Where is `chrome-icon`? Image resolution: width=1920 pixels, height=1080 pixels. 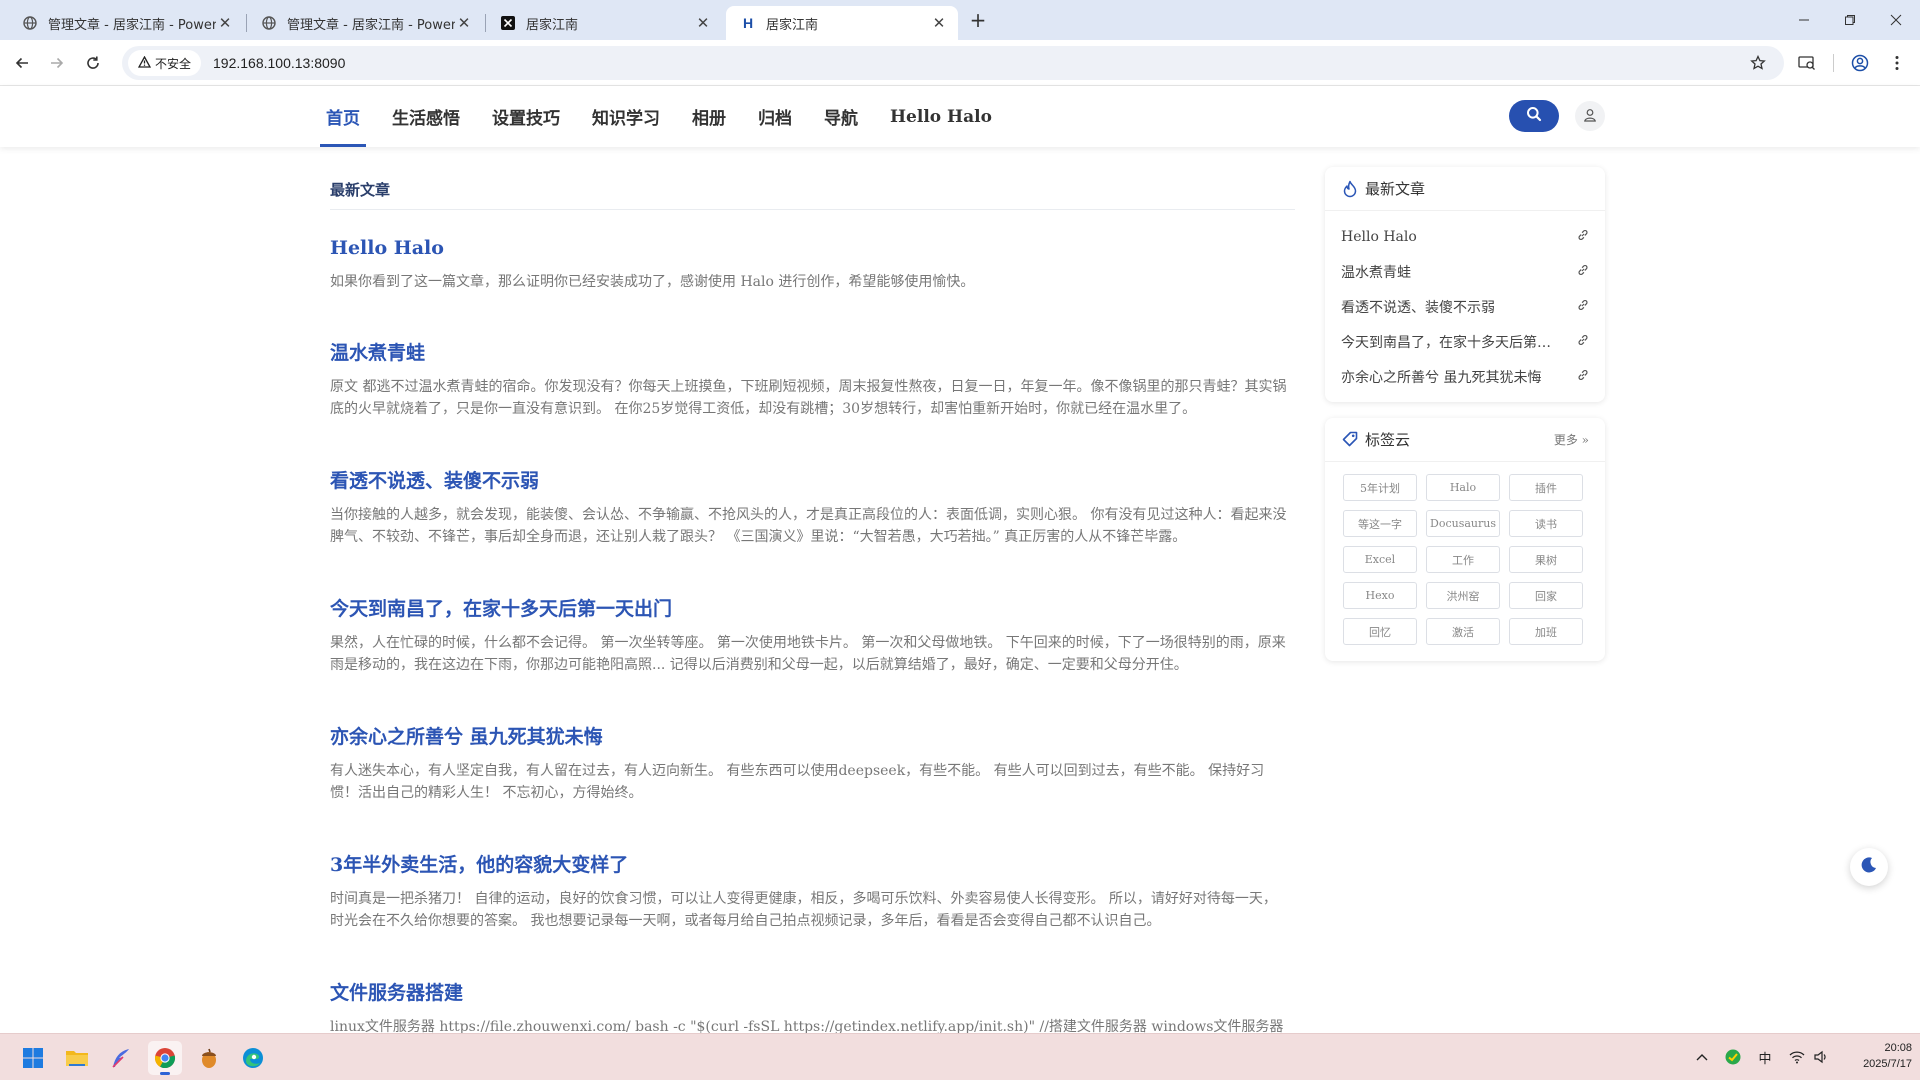 chrome-icon is located at coordinates (165, 1058).